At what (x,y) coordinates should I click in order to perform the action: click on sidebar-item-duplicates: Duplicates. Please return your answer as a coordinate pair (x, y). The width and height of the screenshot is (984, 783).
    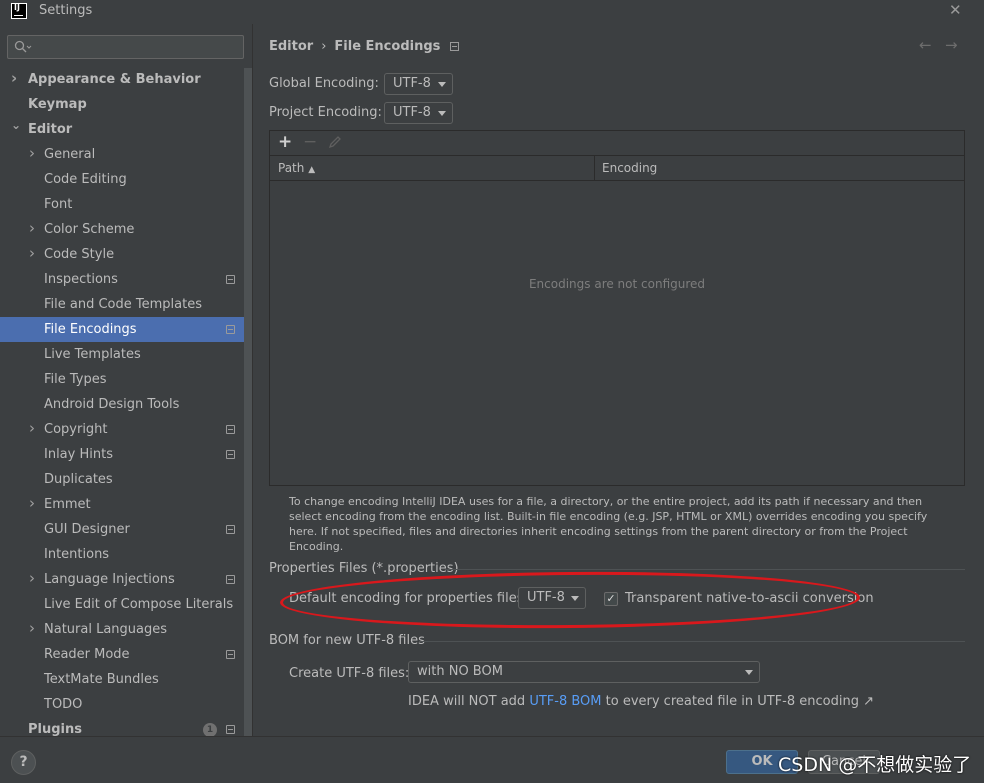
    Looking at the image, I should click on (122, 479).